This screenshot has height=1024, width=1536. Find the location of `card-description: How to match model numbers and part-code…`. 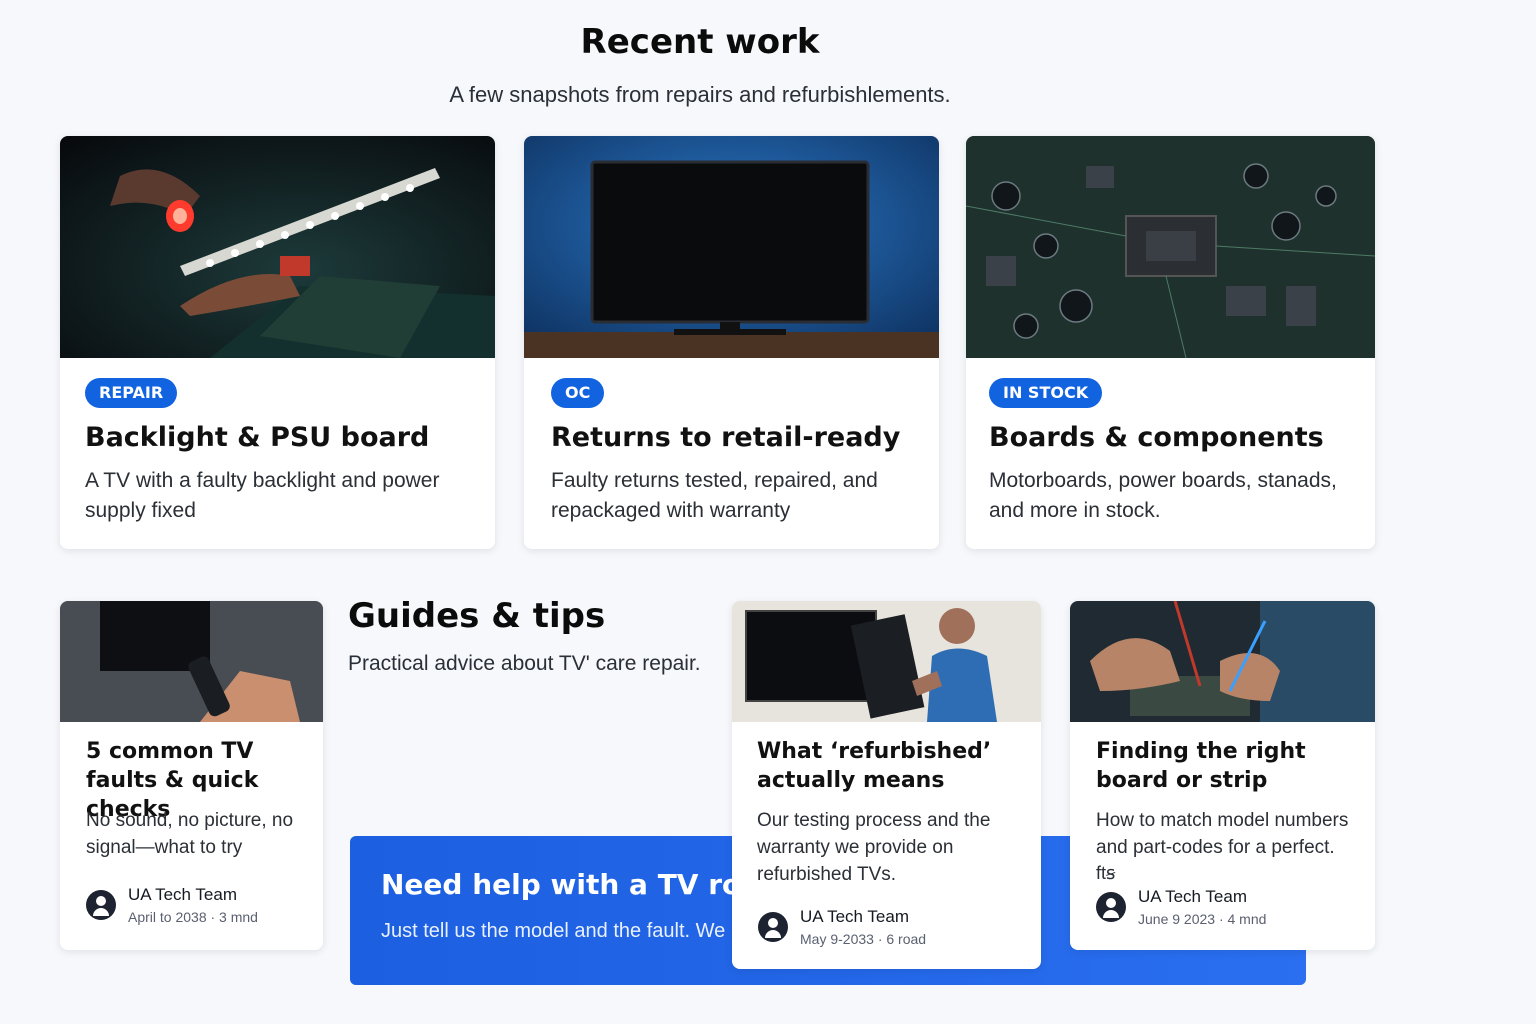

card-description: How to match model numbers and part-code… is located at coordinates (1222, 834).